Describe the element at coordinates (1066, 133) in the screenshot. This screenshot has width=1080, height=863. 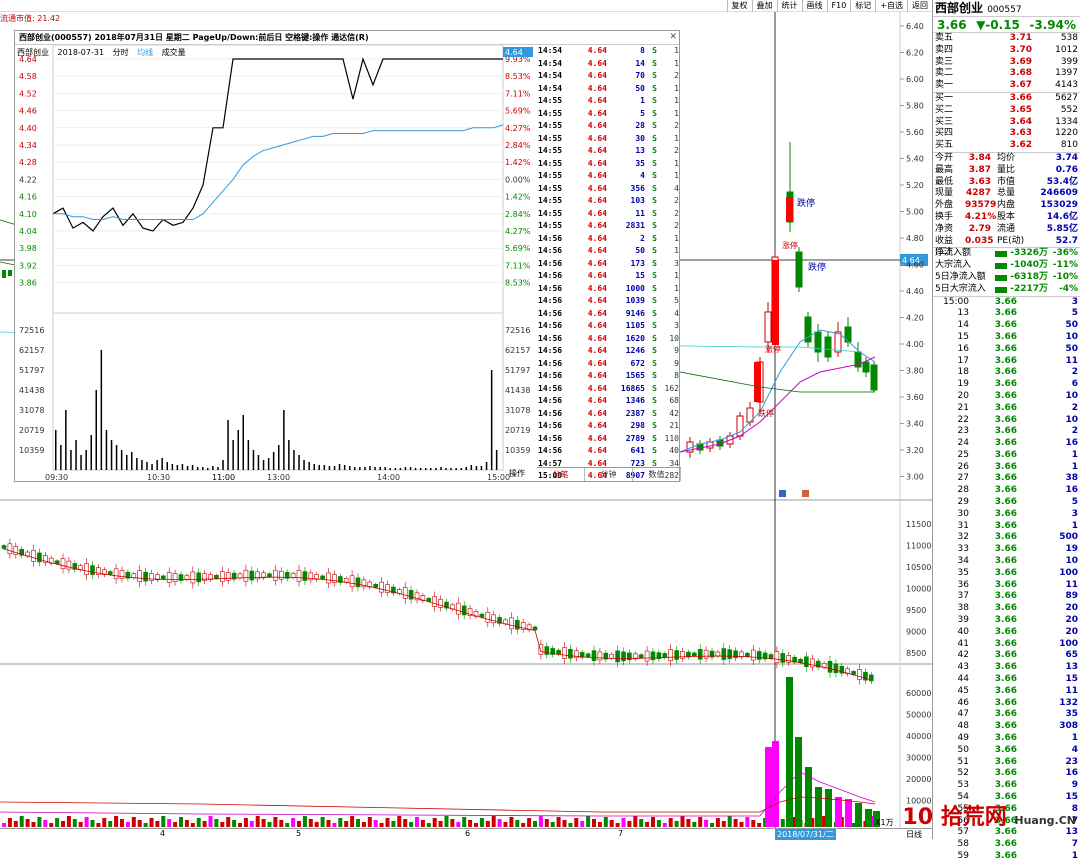
I see `bids-v: 1220` at that location.